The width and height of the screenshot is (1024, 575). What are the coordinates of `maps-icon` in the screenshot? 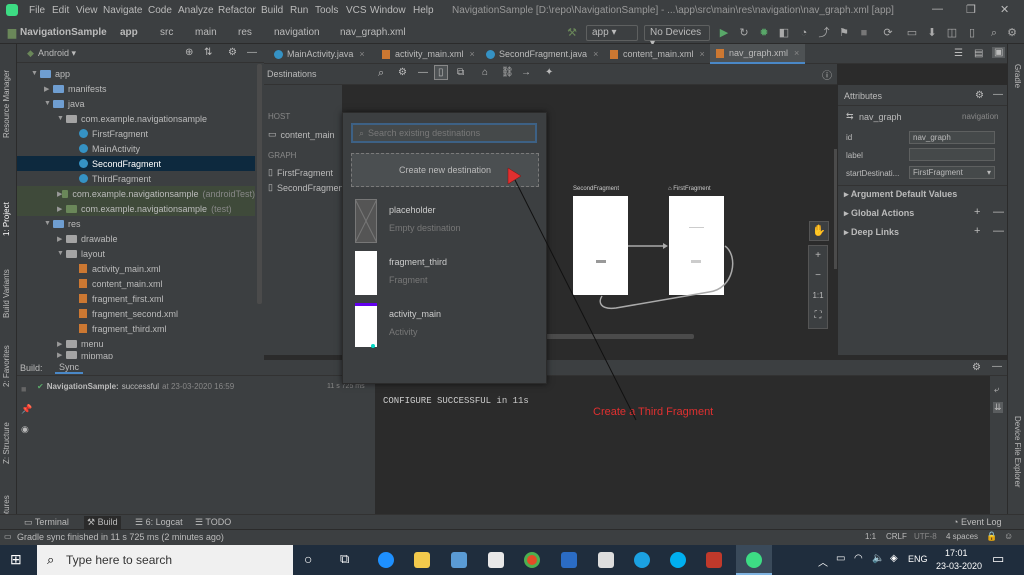 It's located at (569, 560).